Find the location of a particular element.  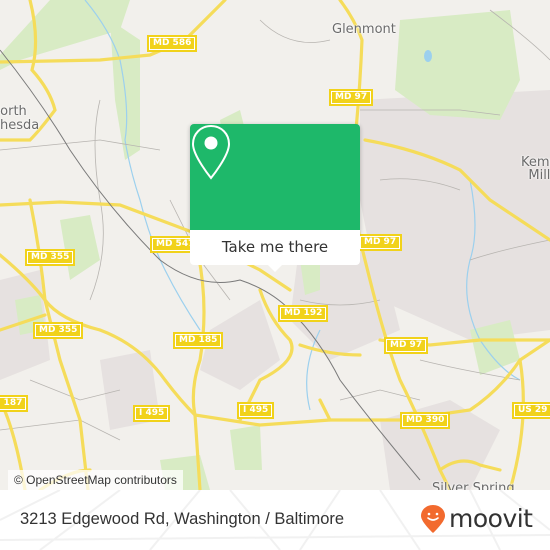

road-label-md185: MD 185 is located at coordinates (198, 340).